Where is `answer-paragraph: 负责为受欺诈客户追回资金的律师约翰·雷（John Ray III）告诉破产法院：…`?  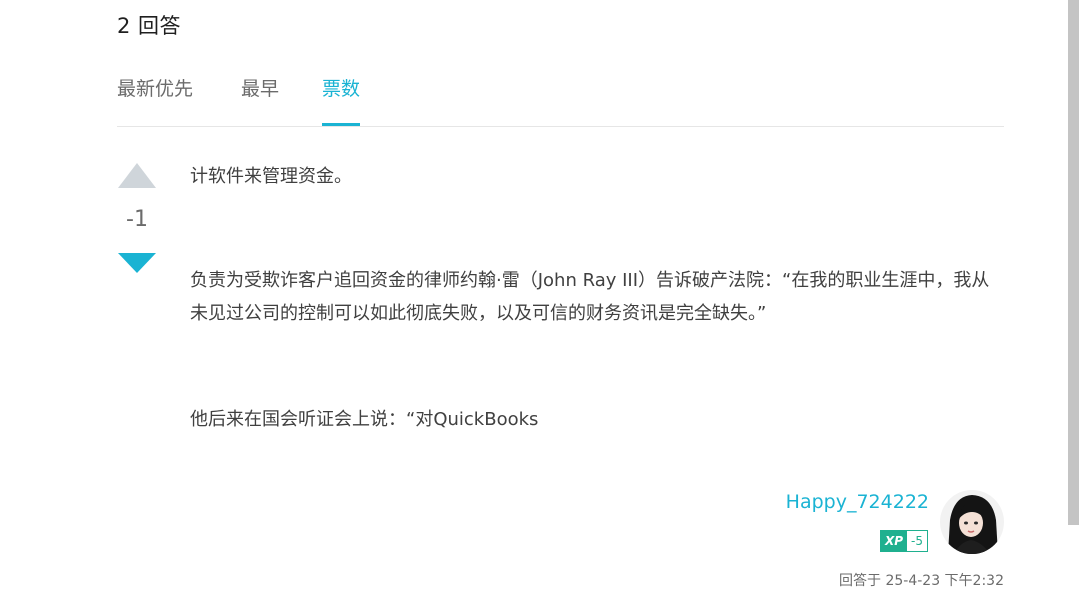
answer-paragraph: 负责为受欺诈客户追回资金的律师约翰·雷（John Ray III）告诉破产法院：… is located at coordinates (590, 297).